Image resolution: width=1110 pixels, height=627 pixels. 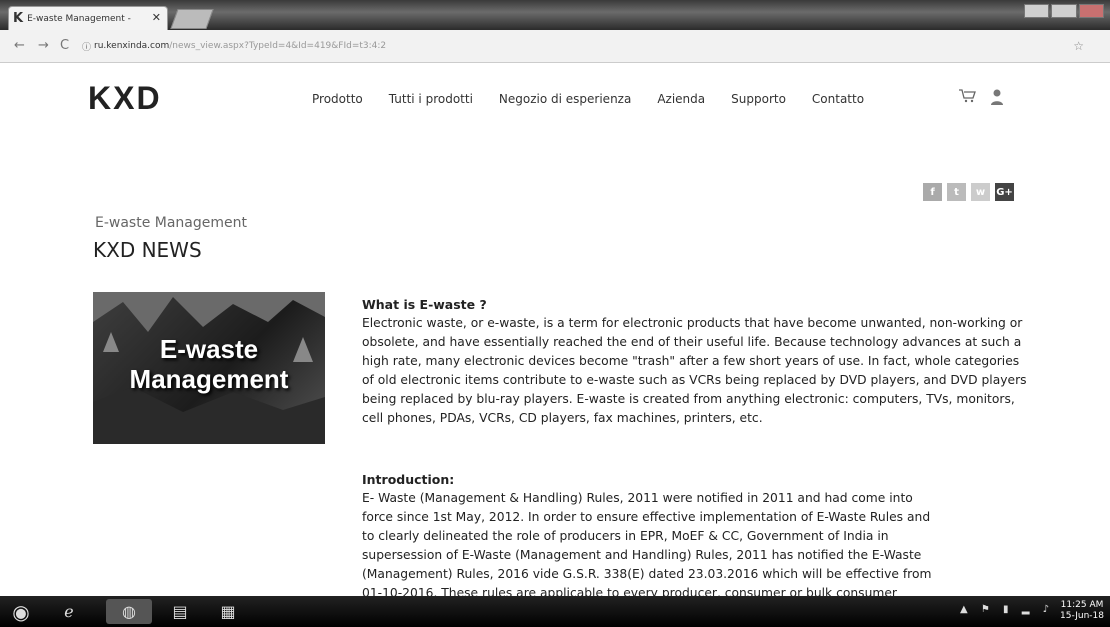 What do you see at coordinates (209, 349) in the screenshot?
I see `hero-text-line1: E-waste` at bounding box center [209, 349].